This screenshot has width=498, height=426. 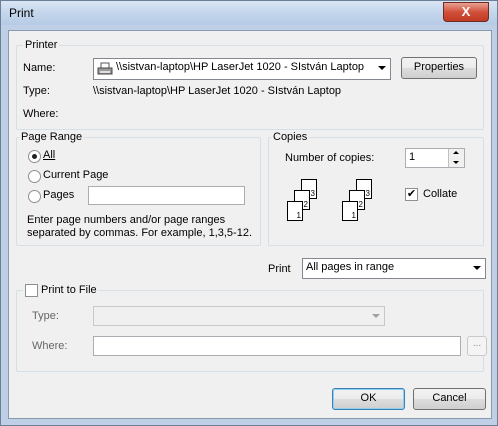 What do you see at coordinates (50, 346) in the screenshot?
I see `file-where-label: Where:` at bounding box center [50, 346].